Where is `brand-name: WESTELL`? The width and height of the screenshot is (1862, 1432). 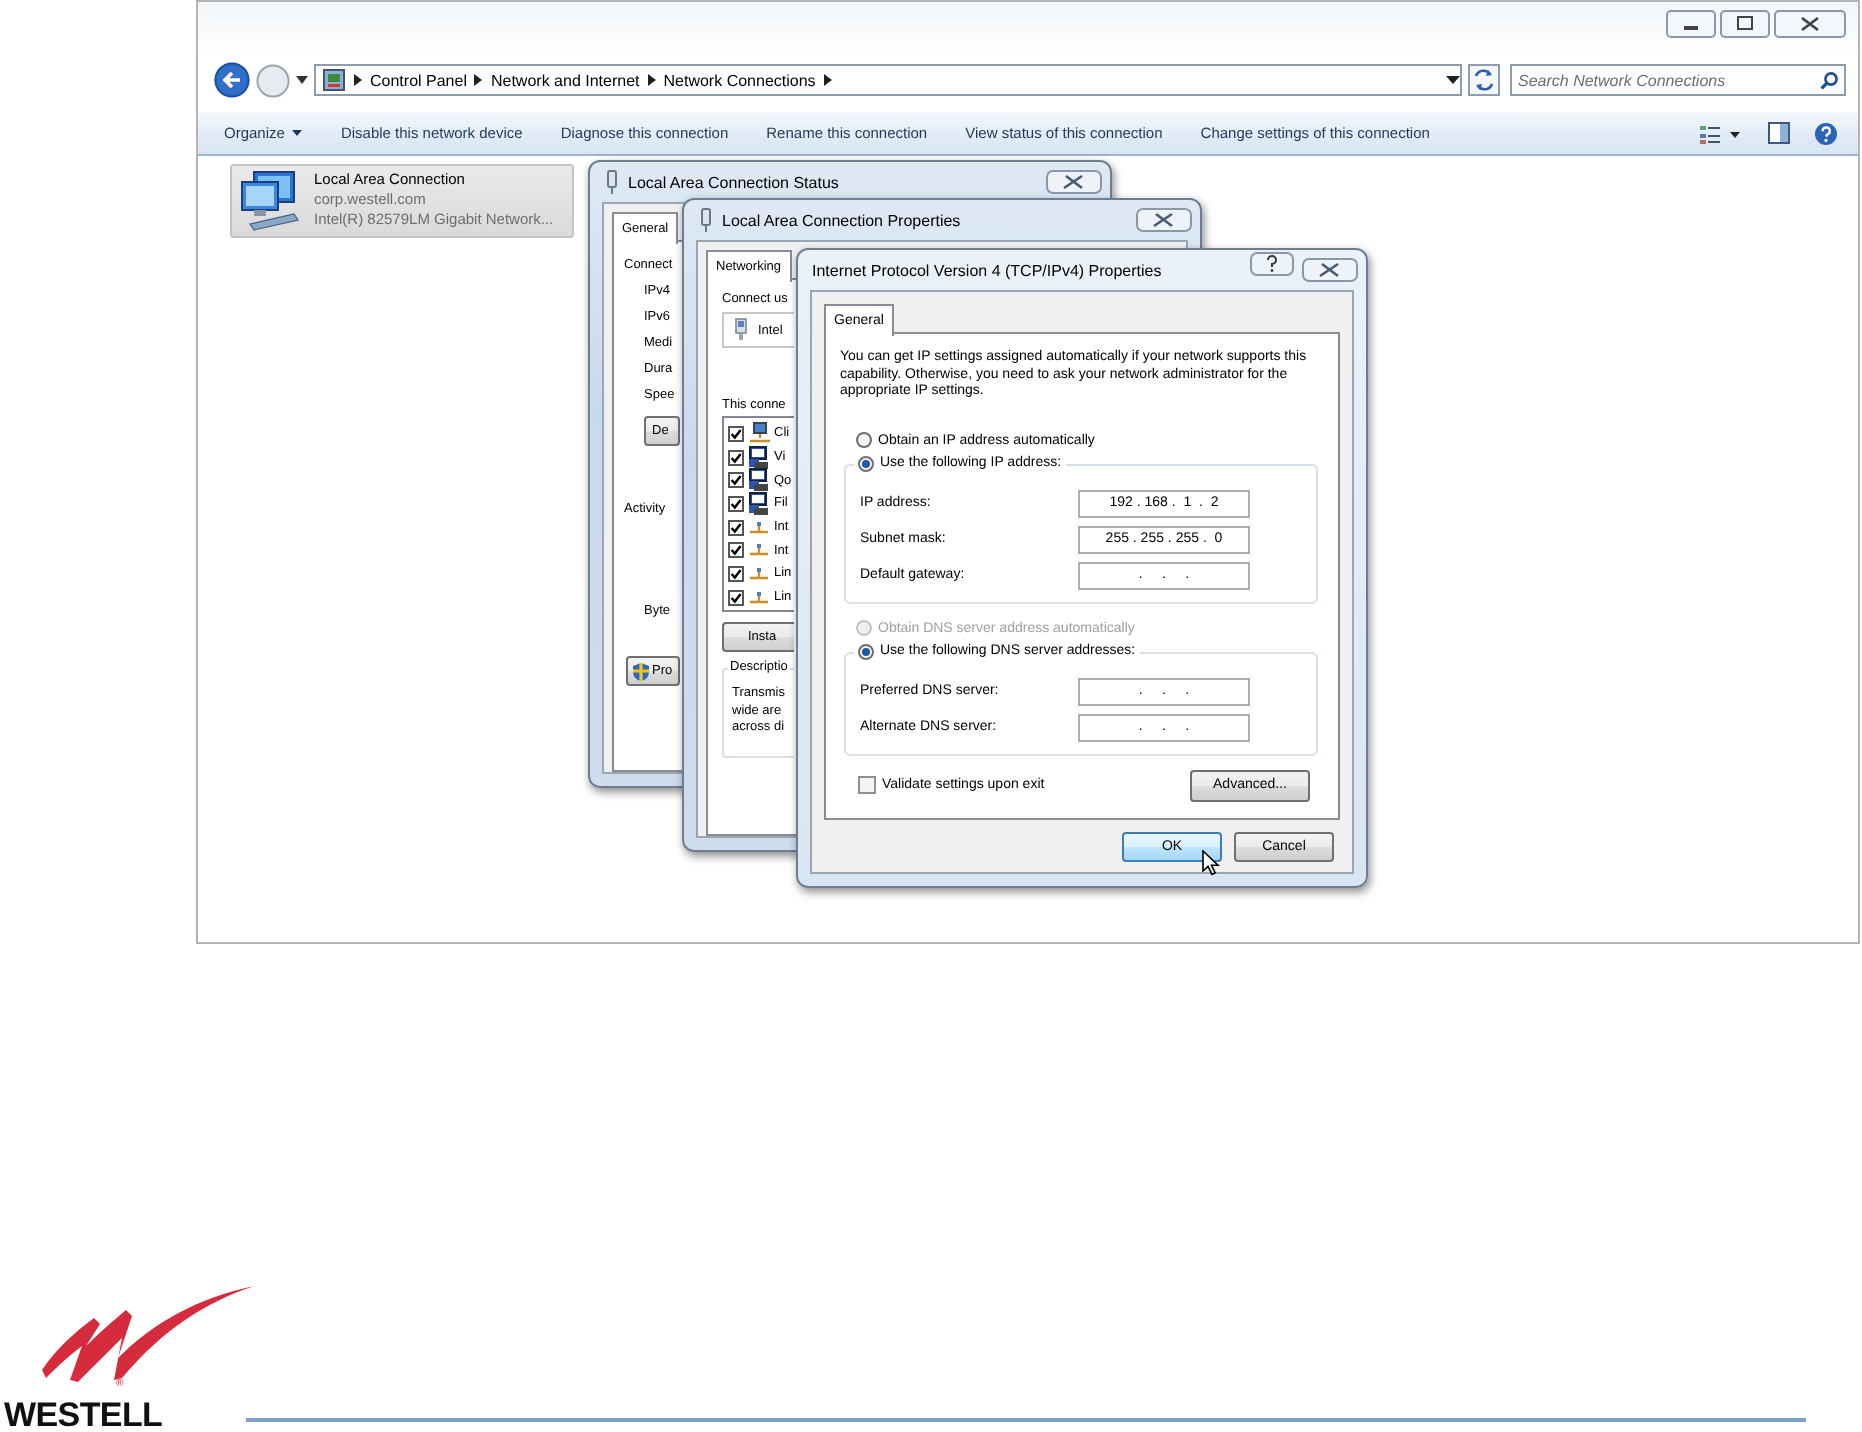 brand-name: WESTELL is located at coordinates (83, 1415).